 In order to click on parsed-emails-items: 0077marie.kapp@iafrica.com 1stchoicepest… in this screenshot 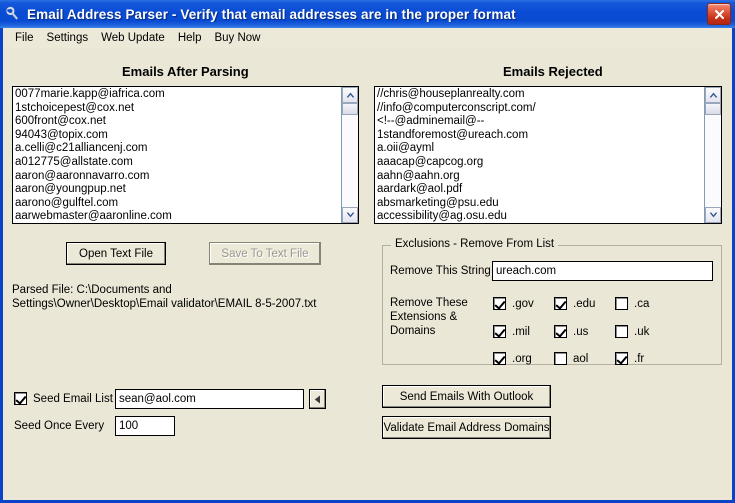, I will do `click(177, 155)`.